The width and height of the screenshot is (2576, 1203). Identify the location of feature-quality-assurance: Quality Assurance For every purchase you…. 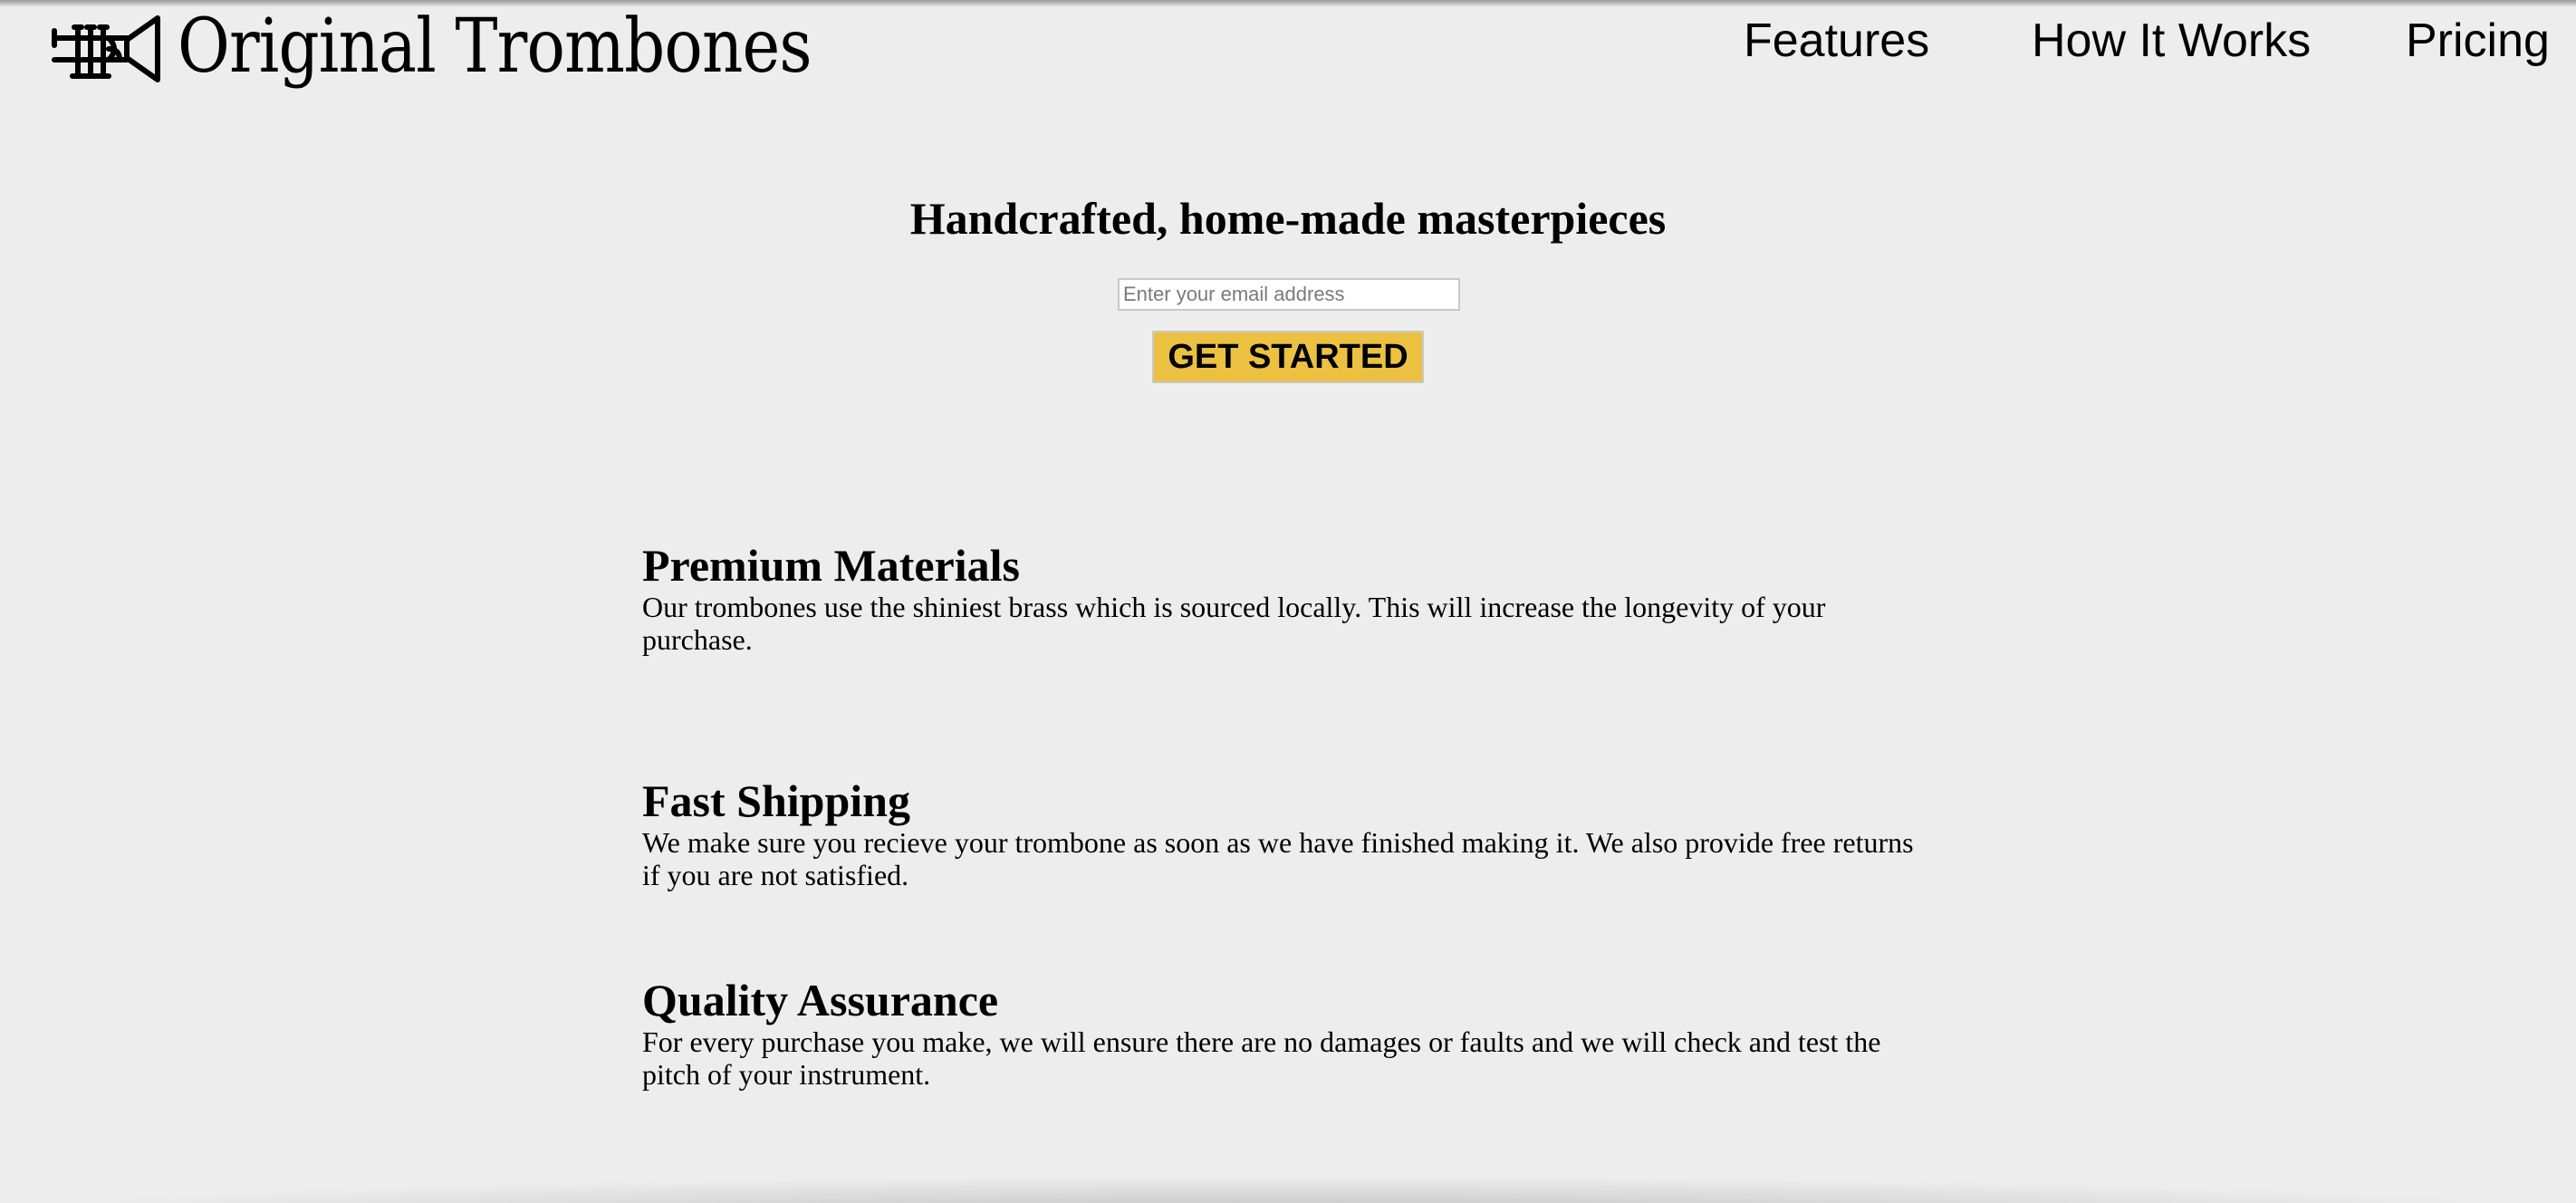
(1285, 1033).